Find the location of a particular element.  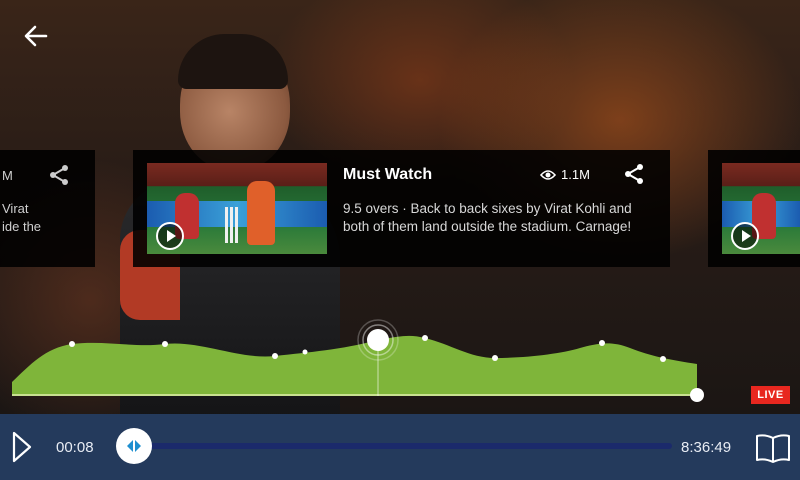

current-moment-marker is located at coordinates (378, 340).